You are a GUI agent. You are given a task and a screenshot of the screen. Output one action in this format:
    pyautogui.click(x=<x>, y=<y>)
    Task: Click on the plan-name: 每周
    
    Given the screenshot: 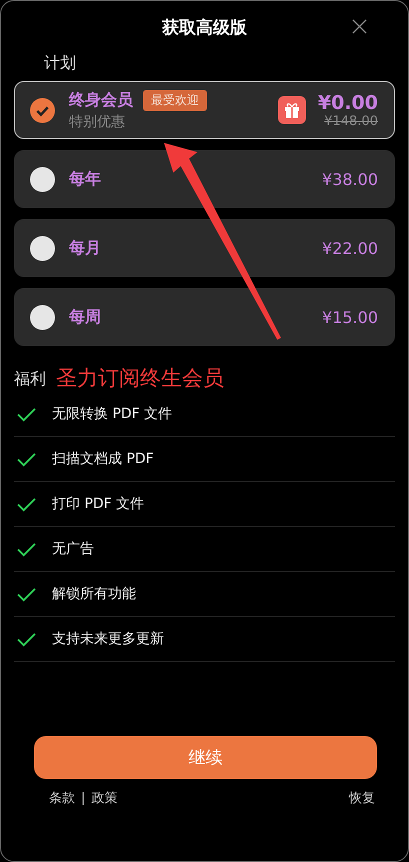 What is the action you would take?
    pyautogui.click(x=85, y=317)
    